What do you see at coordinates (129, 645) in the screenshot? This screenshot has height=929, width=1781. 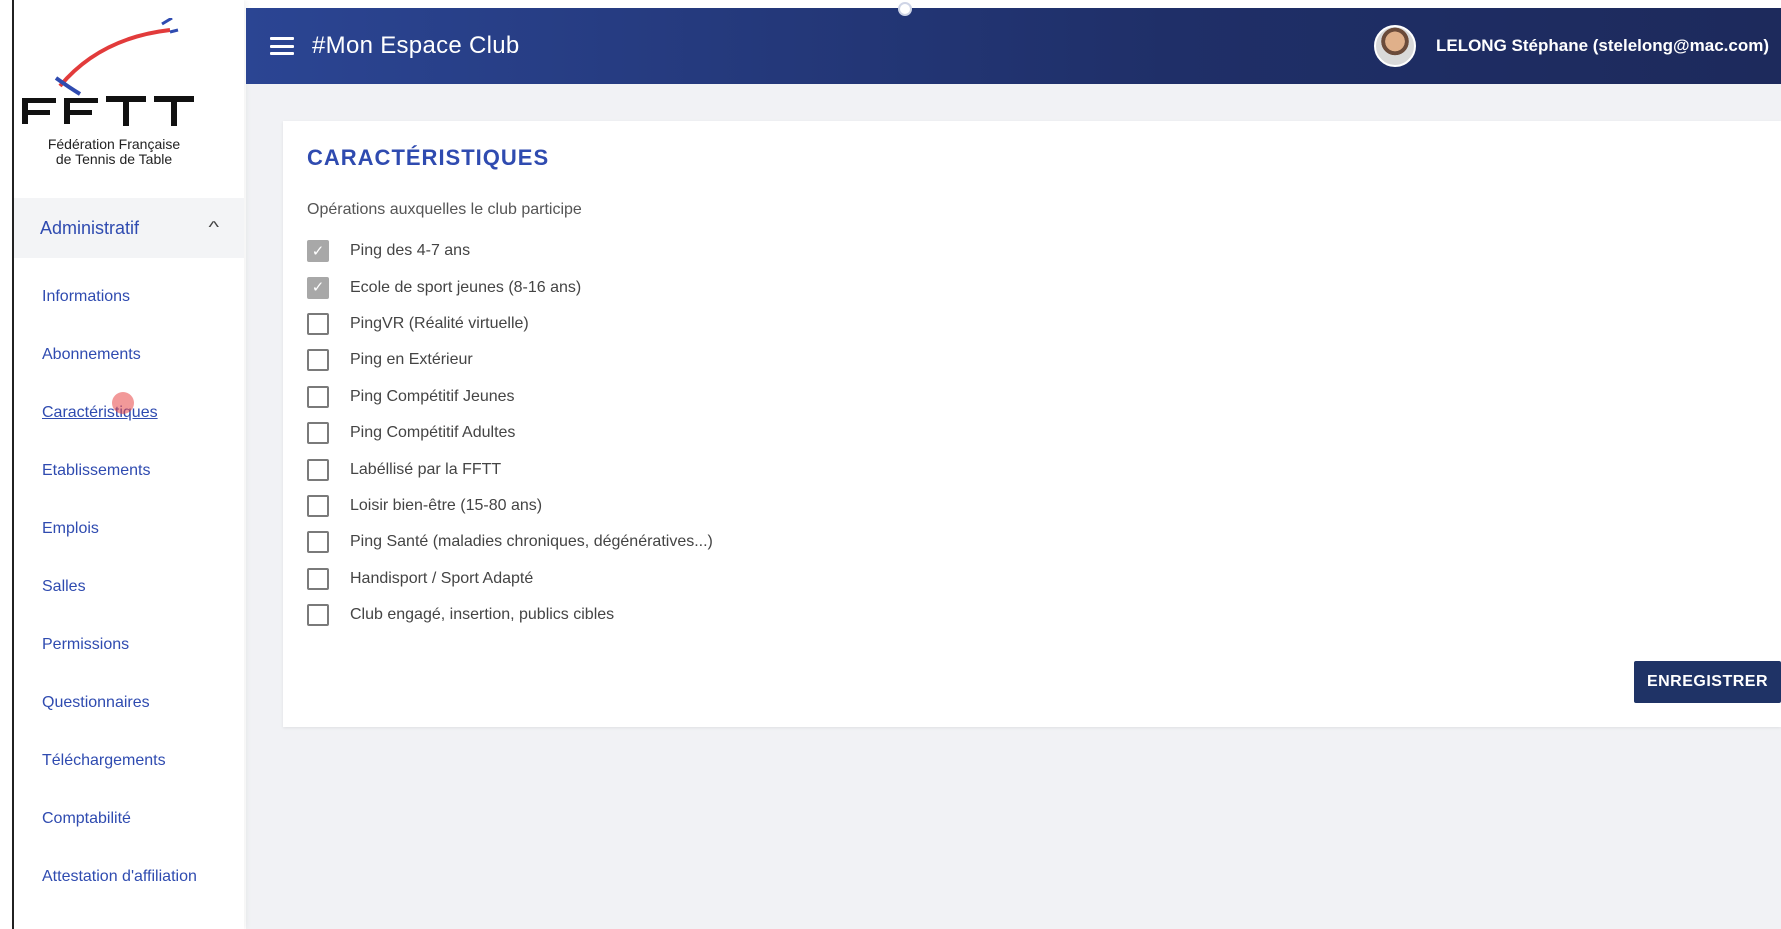 I see `sidebar-item-permissions: Permissions` at bounding box center [129, 645].